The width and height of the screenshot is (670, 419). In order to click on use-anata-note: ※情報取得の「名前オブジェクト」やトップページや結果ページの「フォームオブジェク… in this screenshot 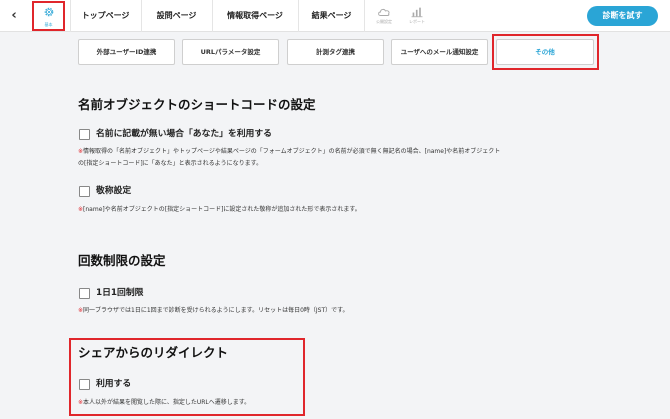, I will do `click(289, 158)`.